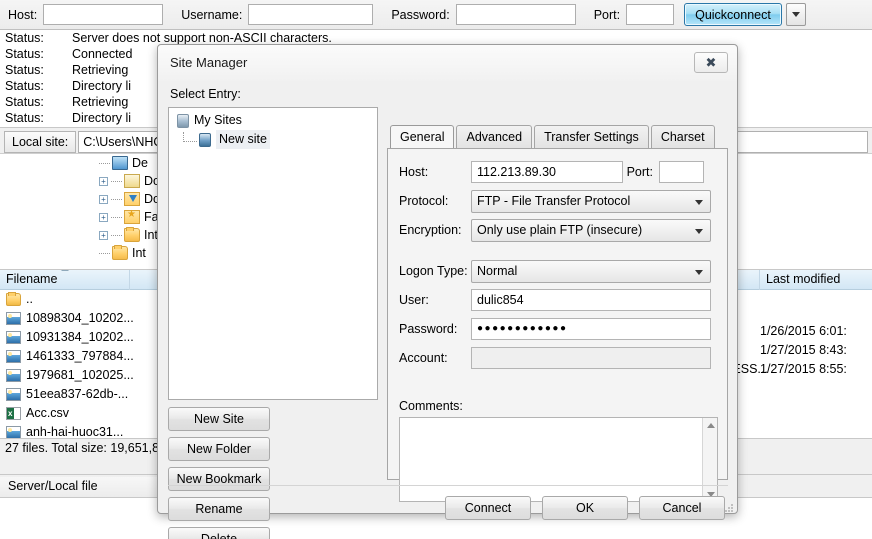  Describe the element at coordinates (497, 271) in the screenshot. I see `logon-type-value: Normal` at that location.